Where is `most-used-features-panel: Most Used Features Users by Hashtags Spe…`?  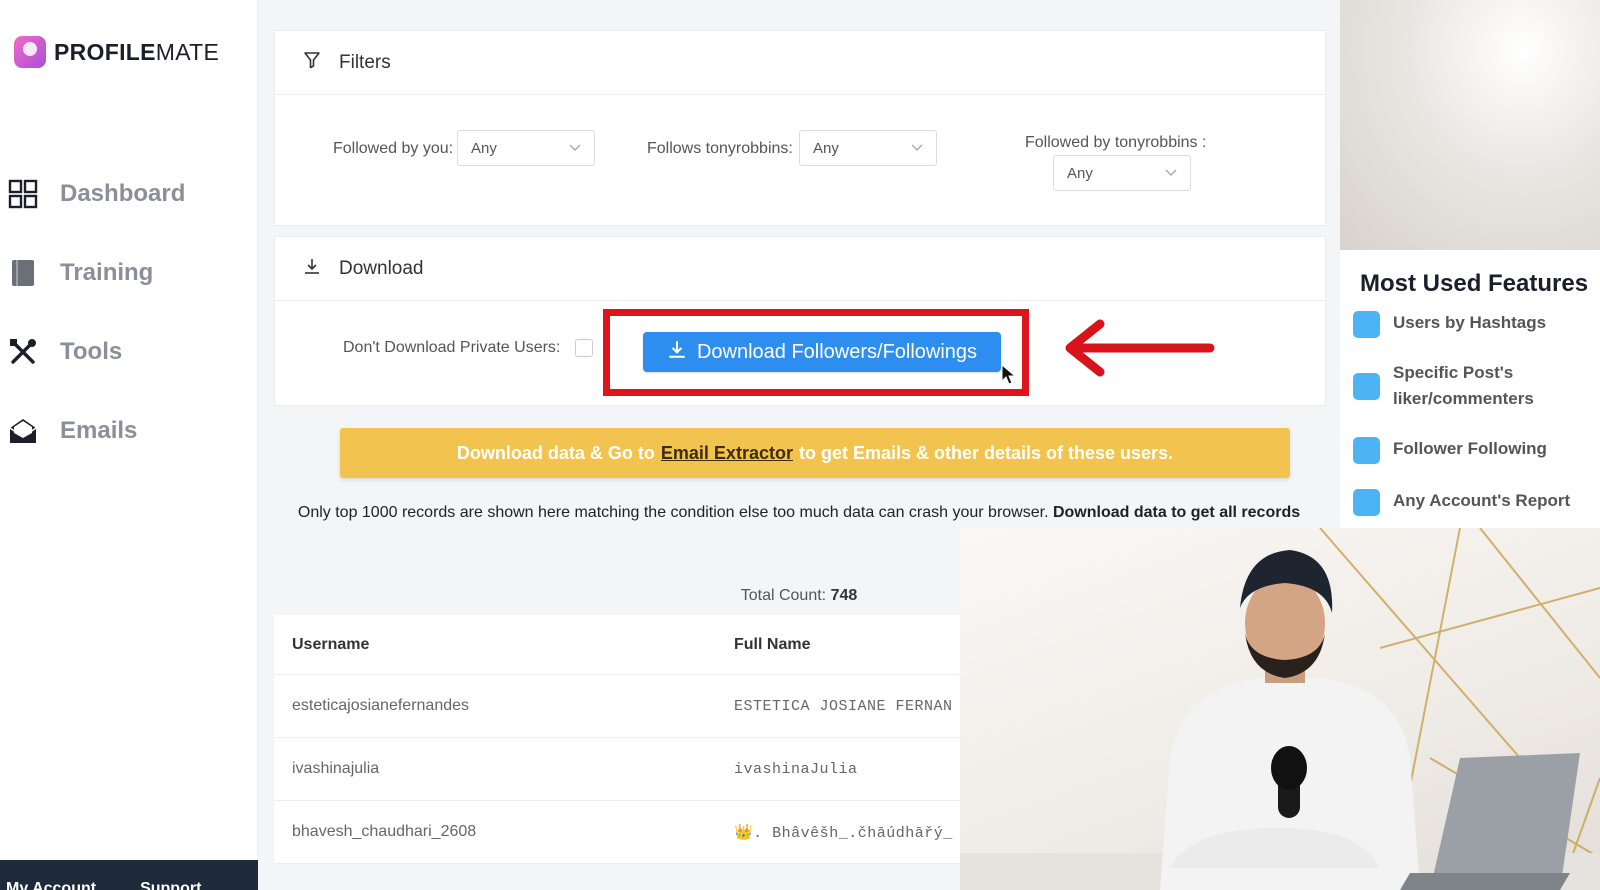 most-used-features-panel: Most Used Features Users by Hashtags Spe… is located at coordinates (1470, 389).